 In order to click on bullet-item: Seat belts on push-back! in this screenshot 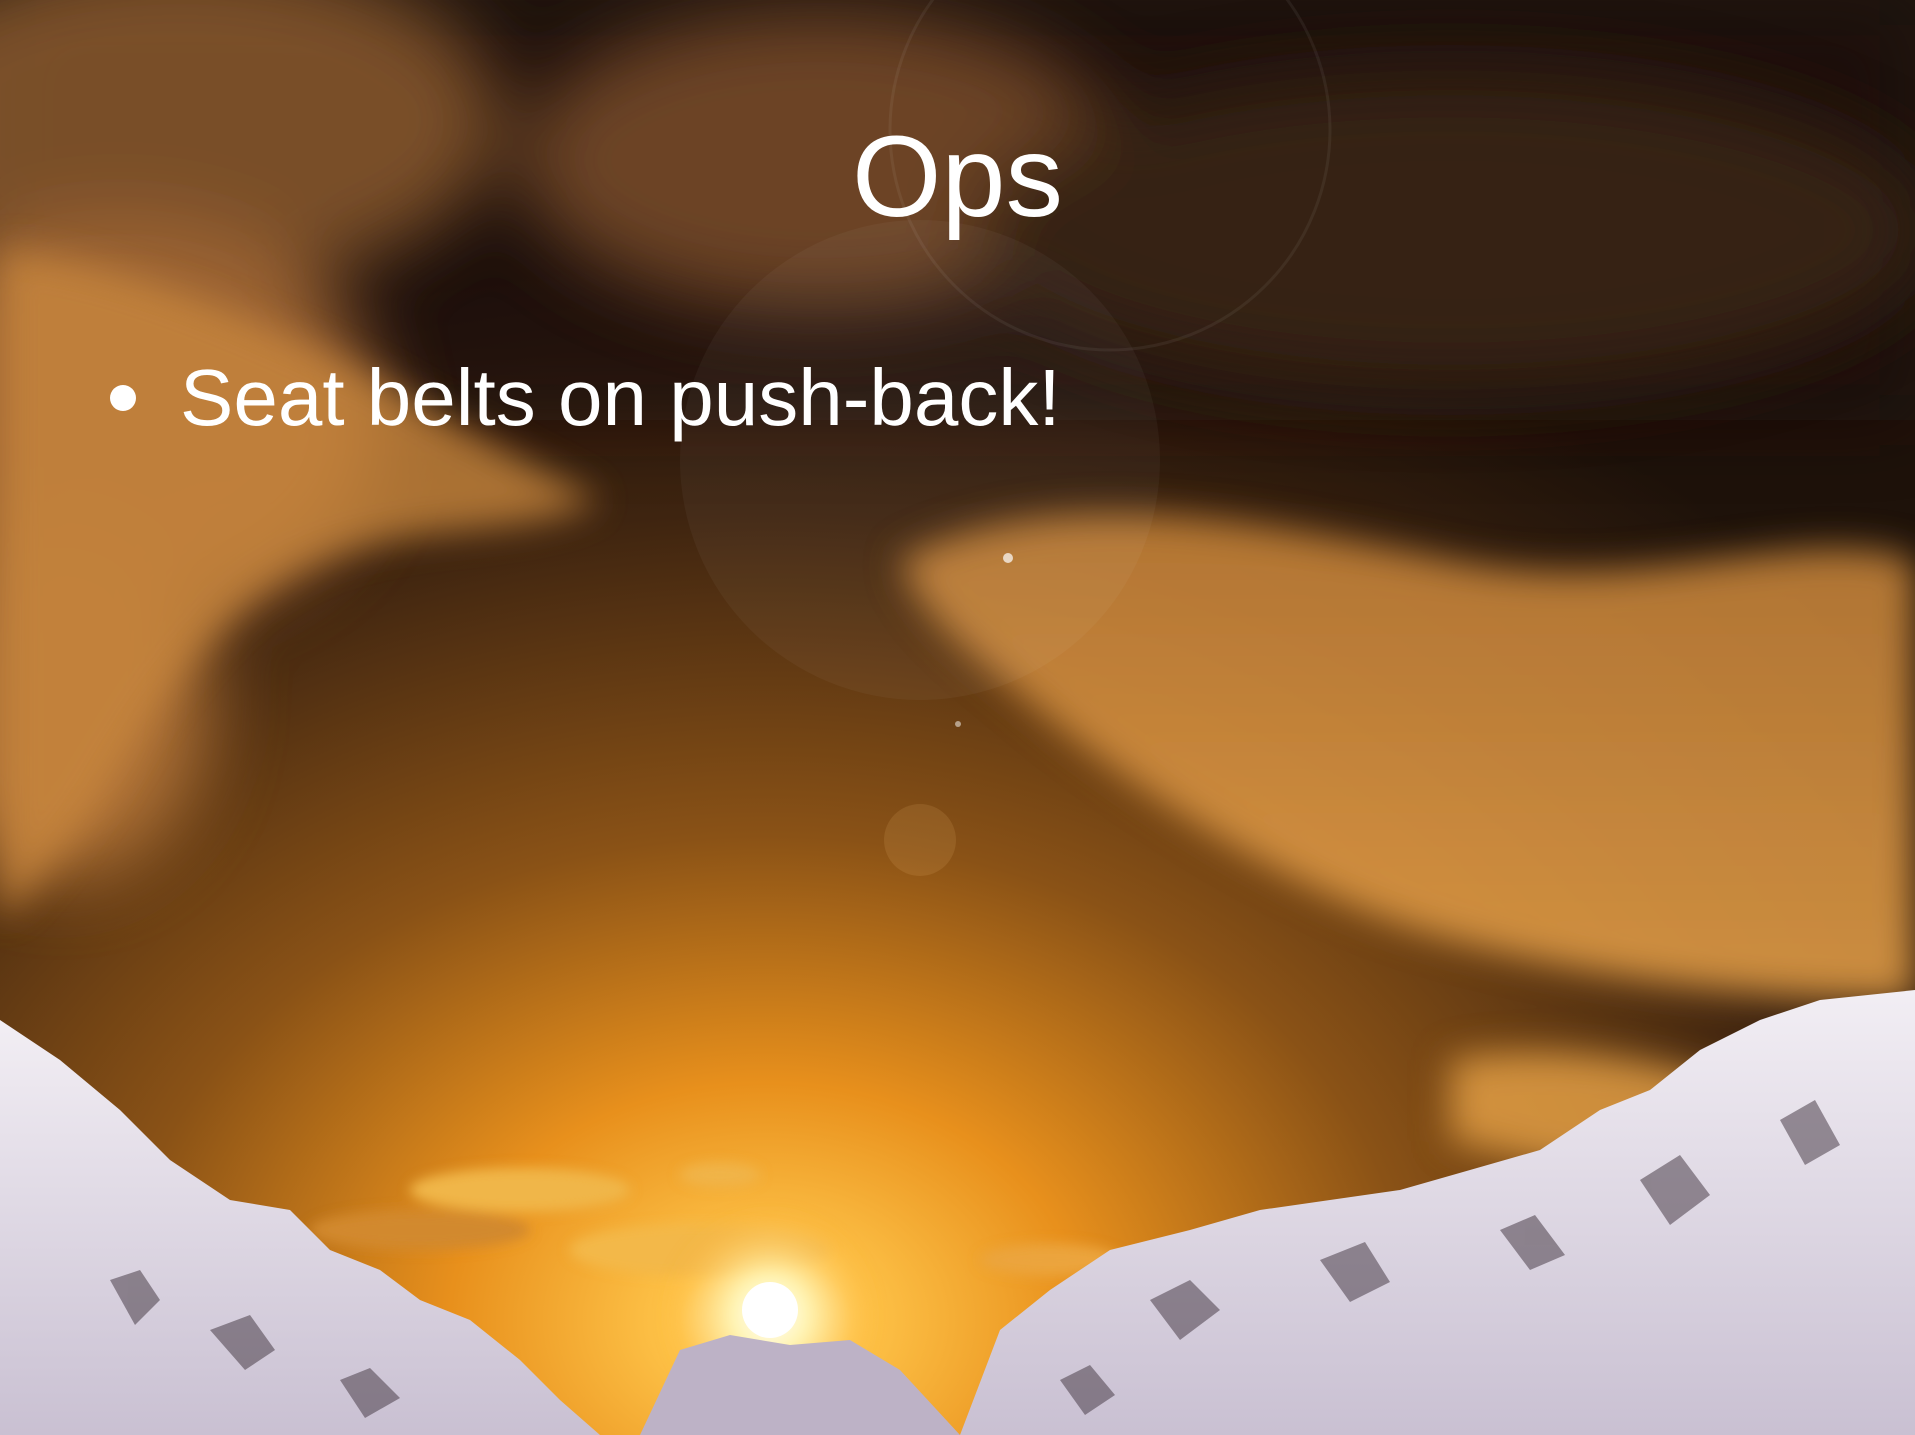, I will do `click(585, 398)`.